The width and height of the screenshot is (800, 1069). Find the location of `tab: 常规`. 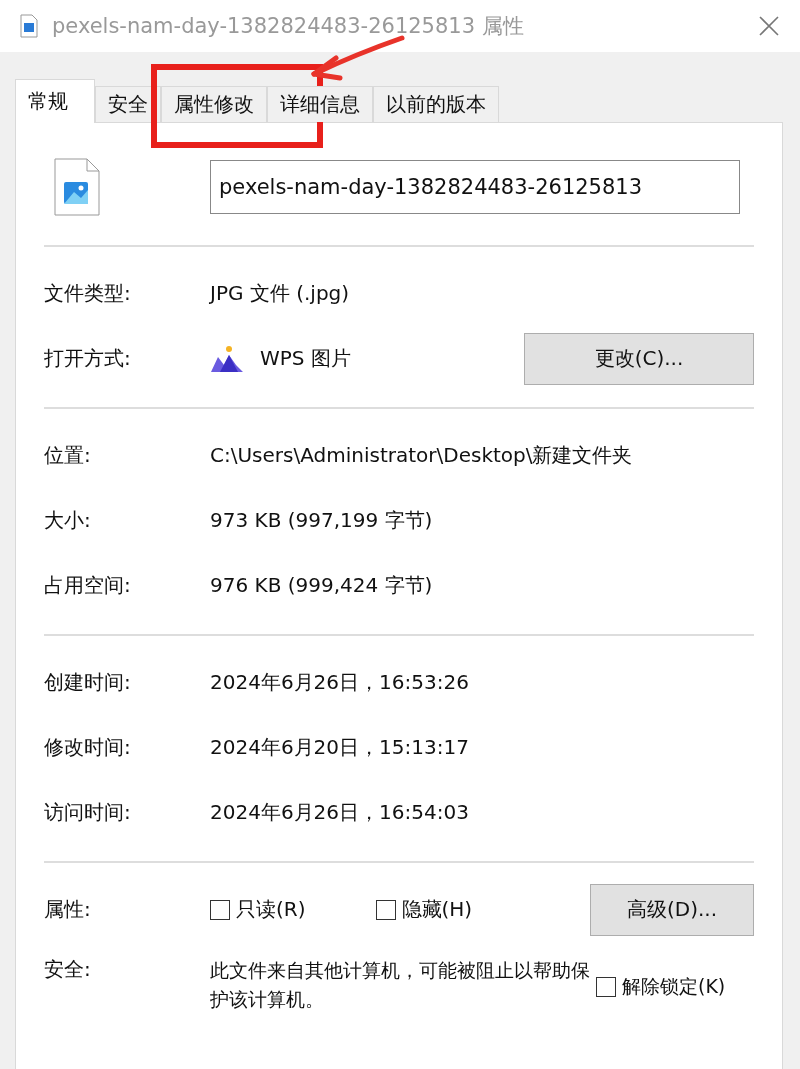

tab: 常规 is located at coordinates (55, 101).